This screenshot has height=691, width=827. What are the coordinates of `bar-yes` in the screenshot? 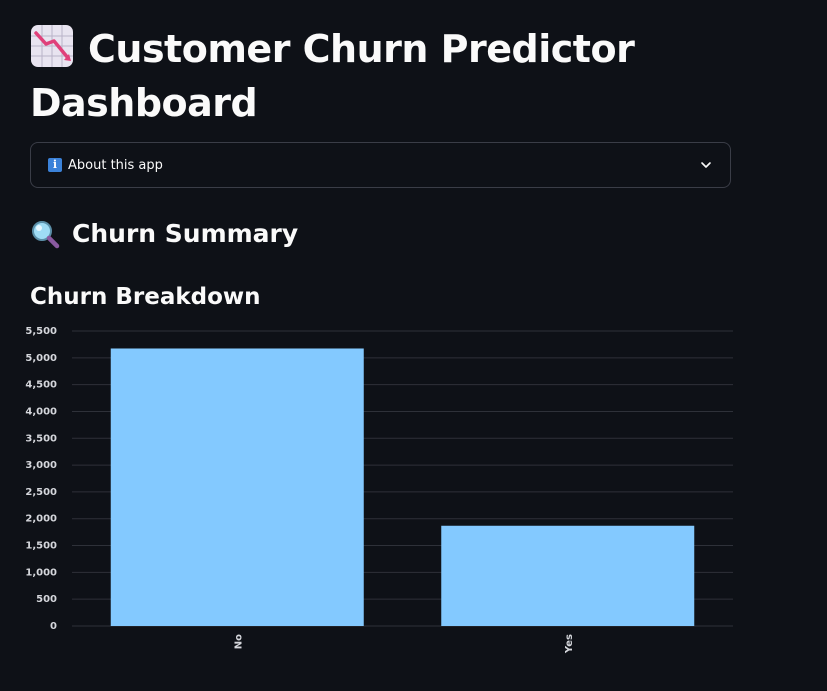 It's located at (568, 575).